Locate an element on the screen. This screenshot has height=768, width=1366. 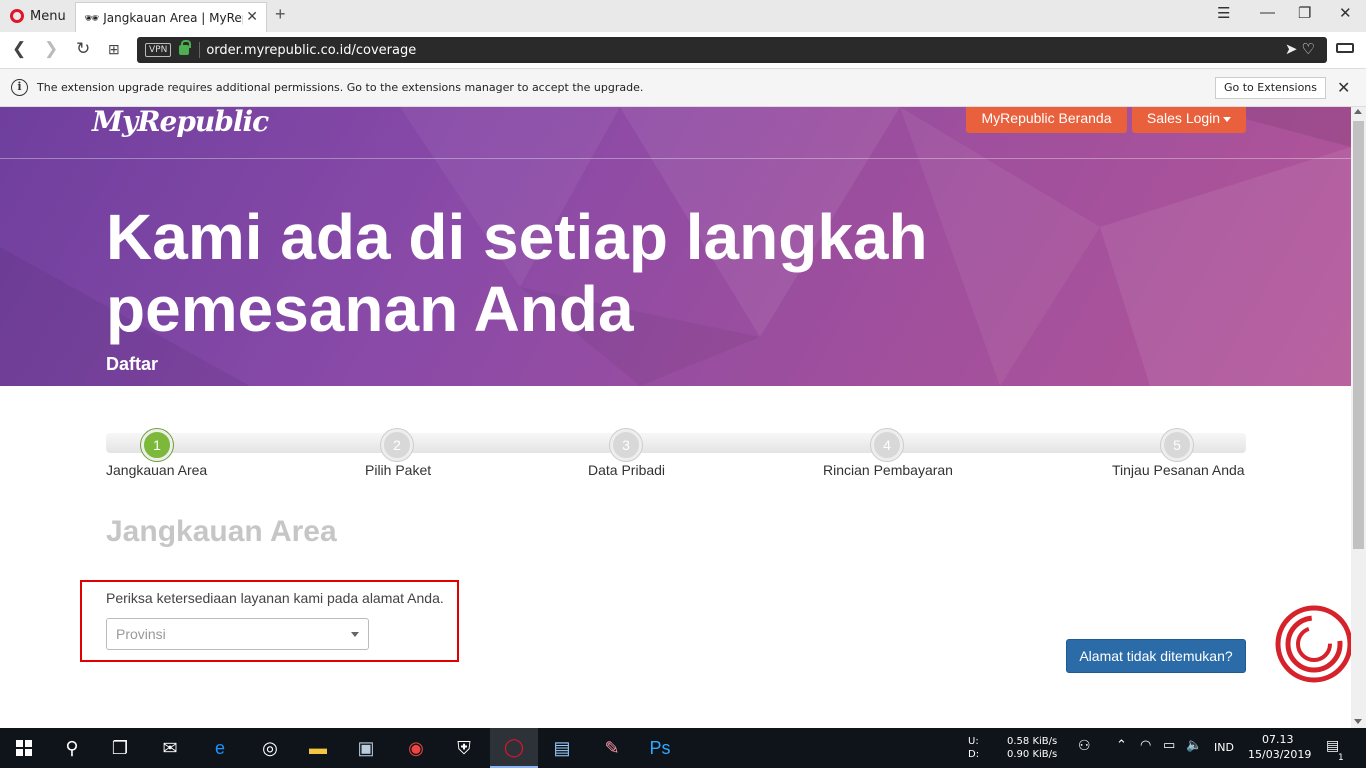
address-not-found-button: Alamat tidak ditemukan? is located at coordinates (1156, 656).